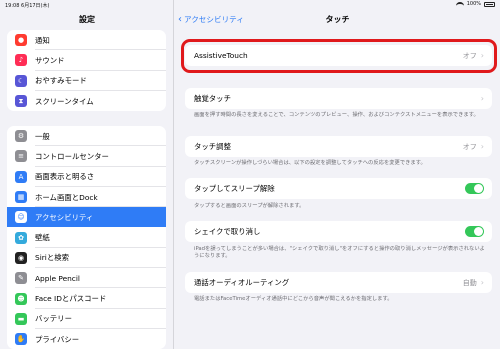  I want to click on sidebar-item-moon: ☾ おやすみモード, so click(86, 81).